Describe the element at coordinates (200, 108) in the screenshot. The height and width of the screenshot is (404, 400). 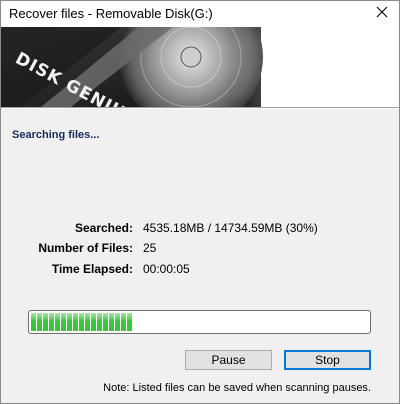
I see `banner-divider-highlight` at that location.